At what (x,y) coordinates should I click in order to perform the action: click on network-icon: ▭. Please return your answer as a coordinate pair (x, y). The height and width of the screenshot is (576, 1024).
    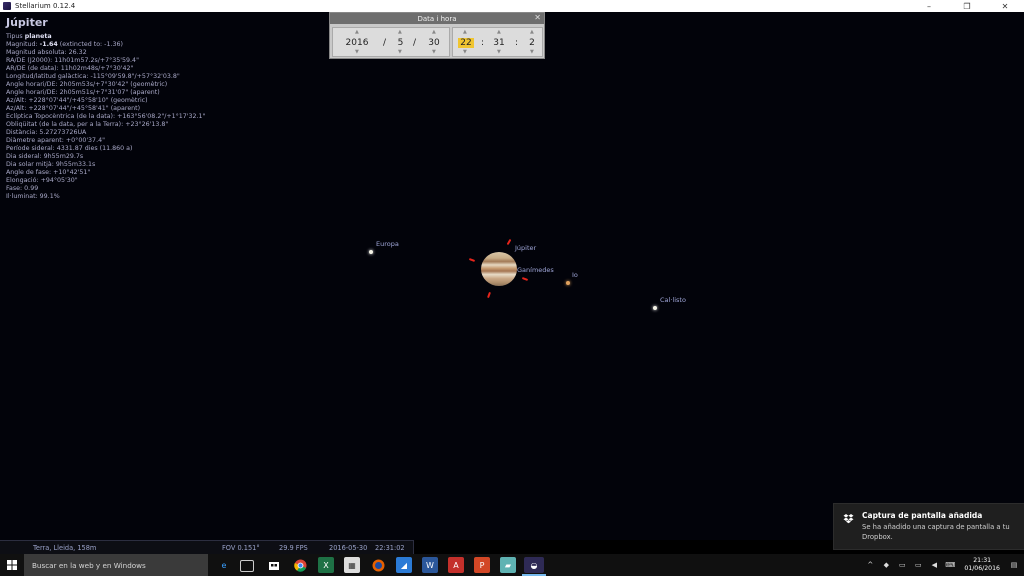
    Looking at the image, I should click on (902, 565).